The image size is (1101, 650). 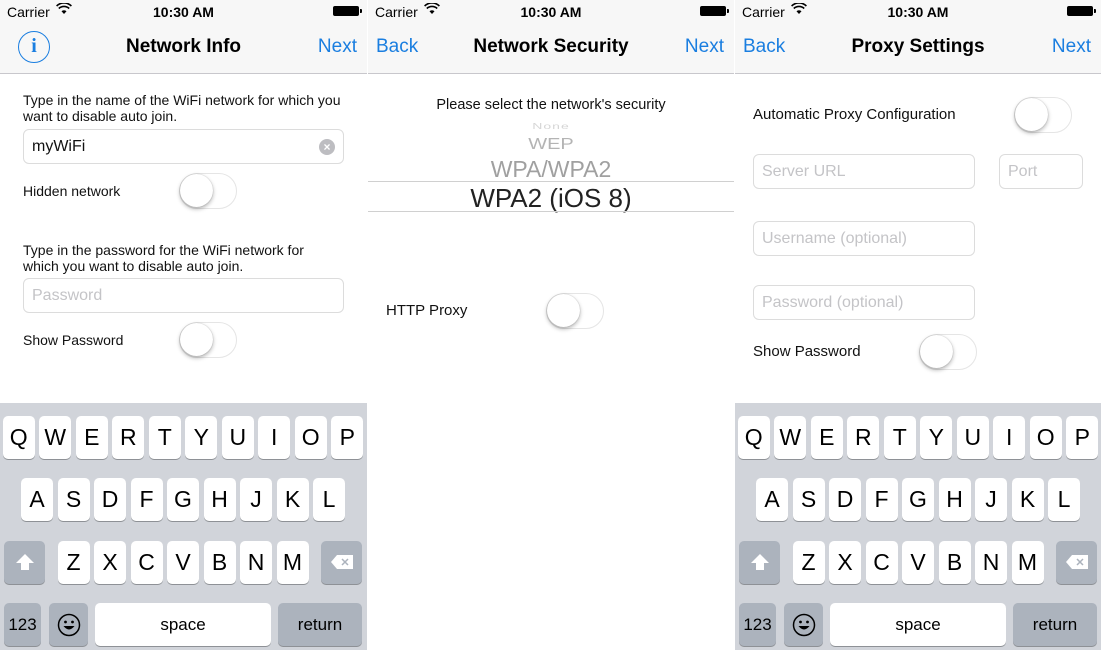 What do you see at coordinates (183, 295) in the screenshot?
I see `password-input: Password` at bounding box center [183, 295].